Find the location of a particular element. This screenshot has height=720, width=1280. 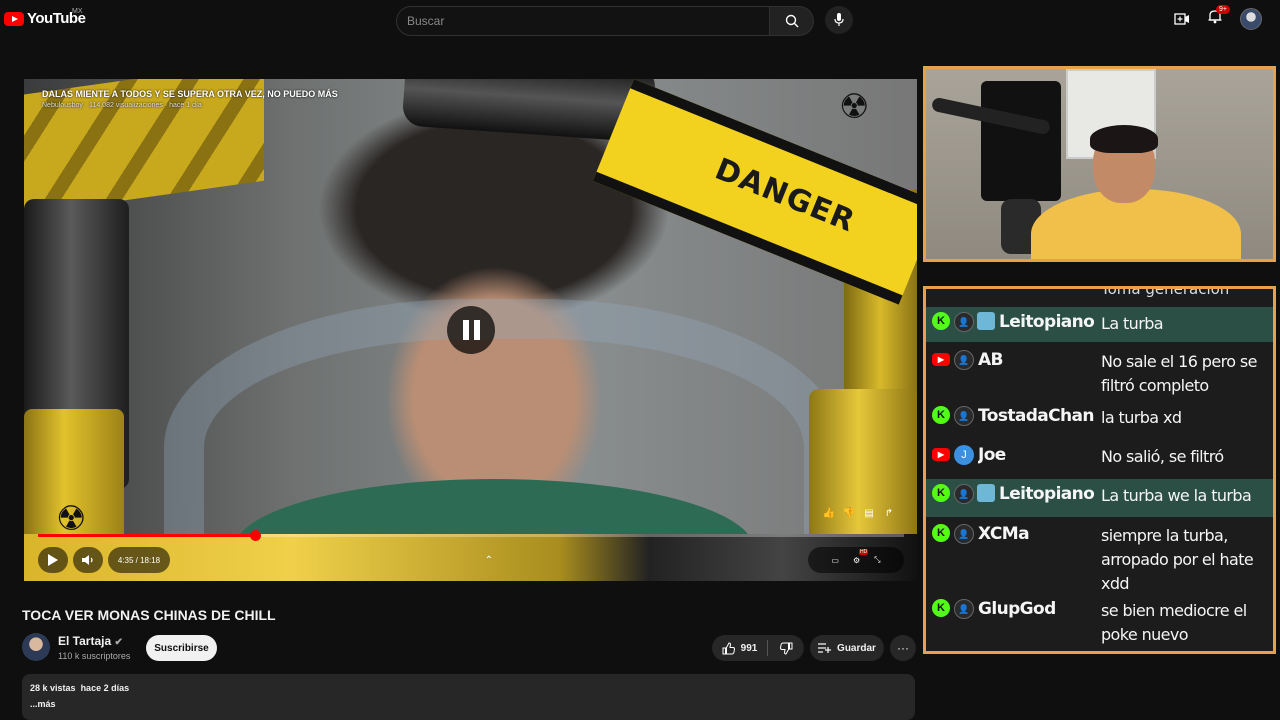

volume-button is located at coordinates (88, 560).